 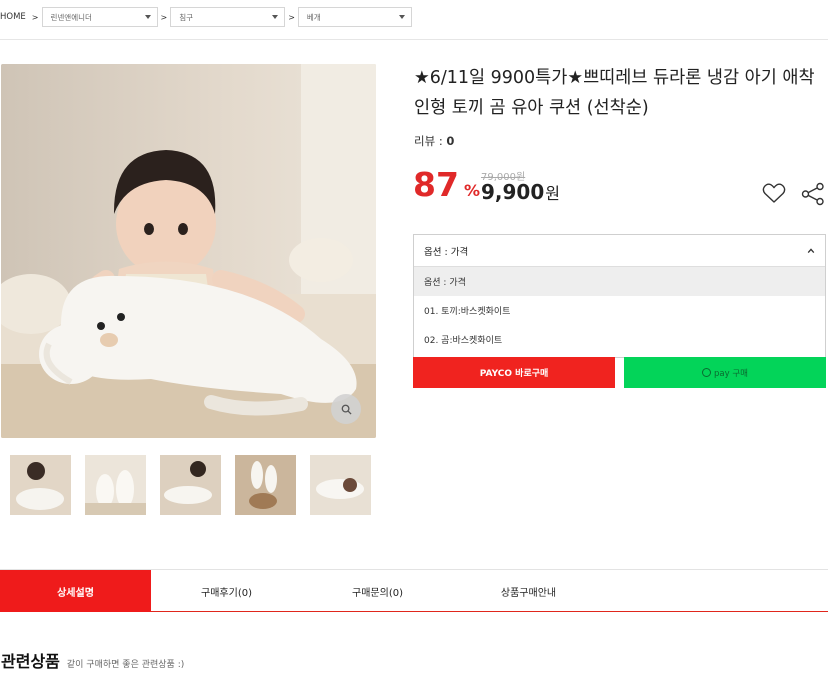 What do you see at coordinates (30, 661) in the screenshot?
I see `related-title: 관련상품` at bounding box center [30, 661].